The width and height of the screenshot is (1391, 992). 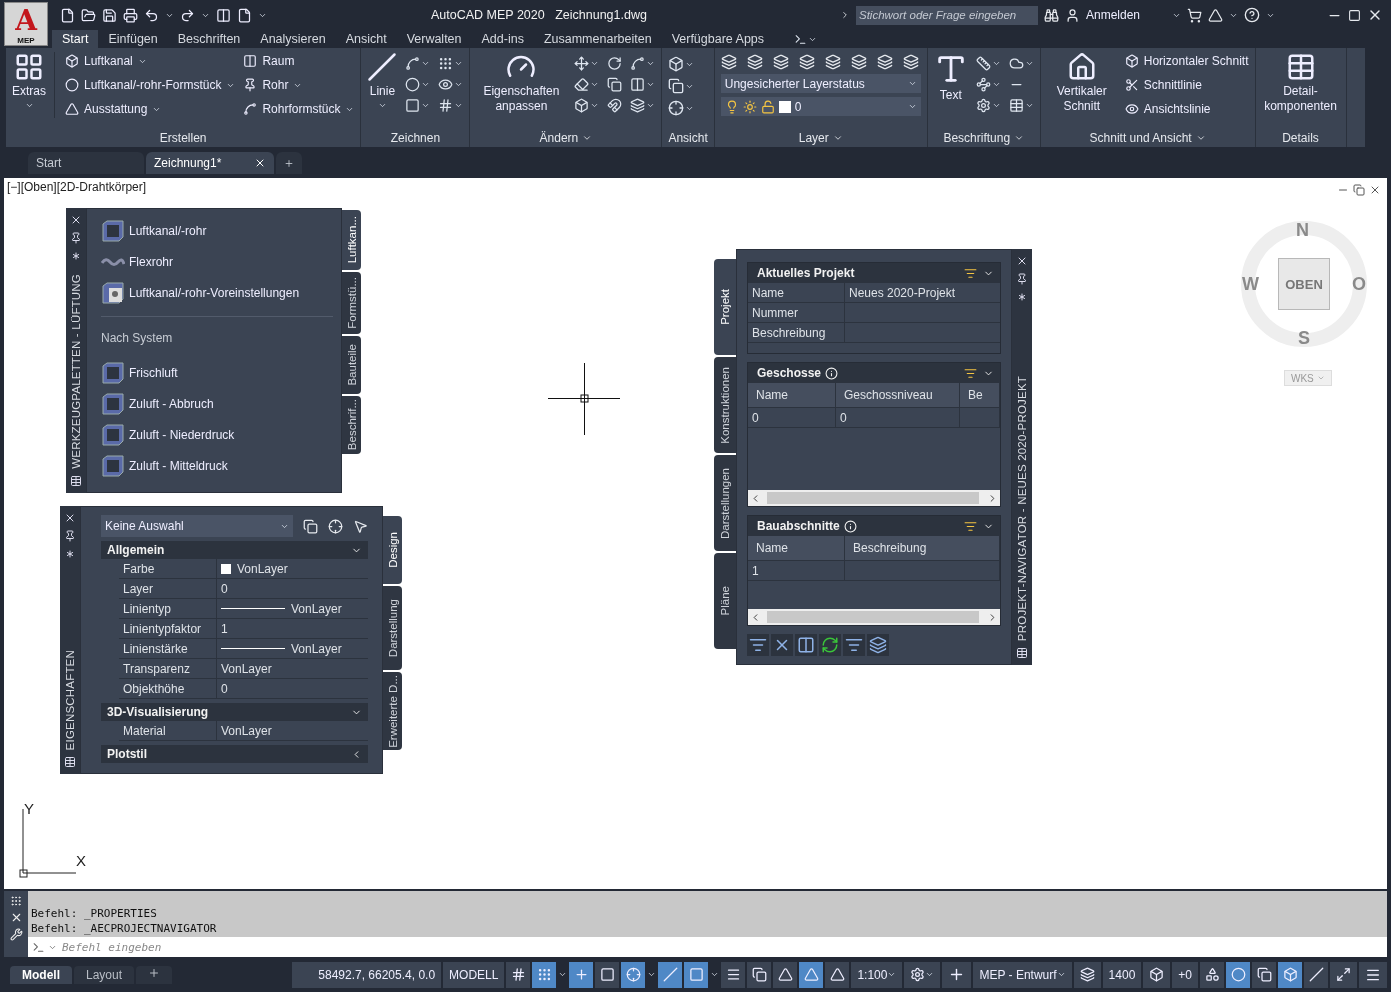 What do you see at coordinates (234, 550) in the screenshot?
I see `section-header: Allgemein` at bounding box center [234, 550].